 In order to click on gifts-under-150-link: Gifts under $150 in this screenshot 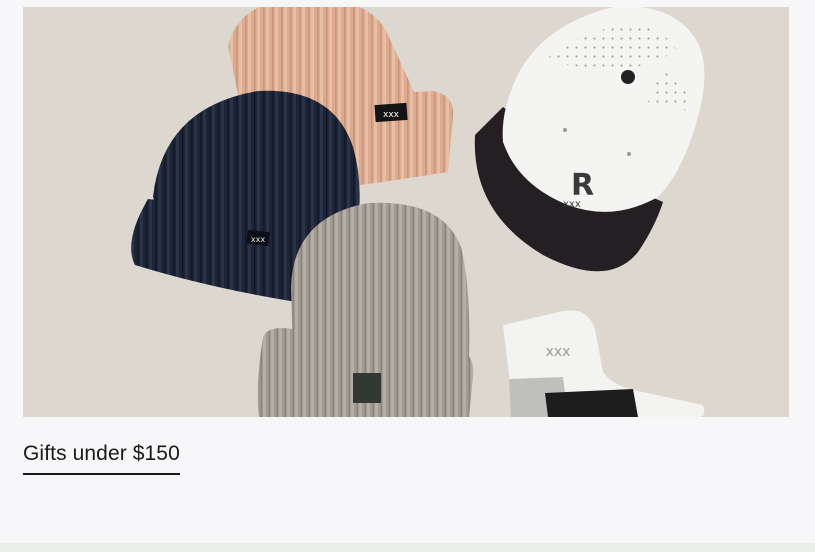, I will do `click(101, 458)`.